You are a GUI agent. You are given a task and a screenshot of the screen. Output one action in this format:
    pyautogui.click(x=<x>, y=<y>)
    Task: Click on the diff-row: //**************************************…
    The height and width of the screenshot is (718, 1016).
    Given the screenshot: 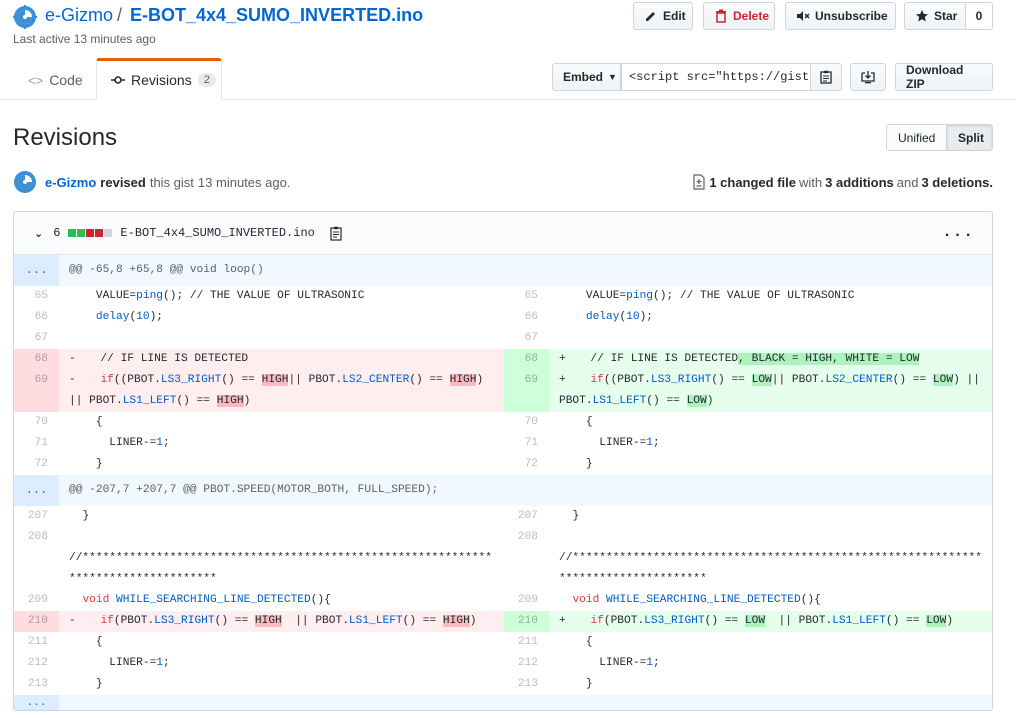 What is the action you would take?
    pyautogui.click(x=503, y=569)
    